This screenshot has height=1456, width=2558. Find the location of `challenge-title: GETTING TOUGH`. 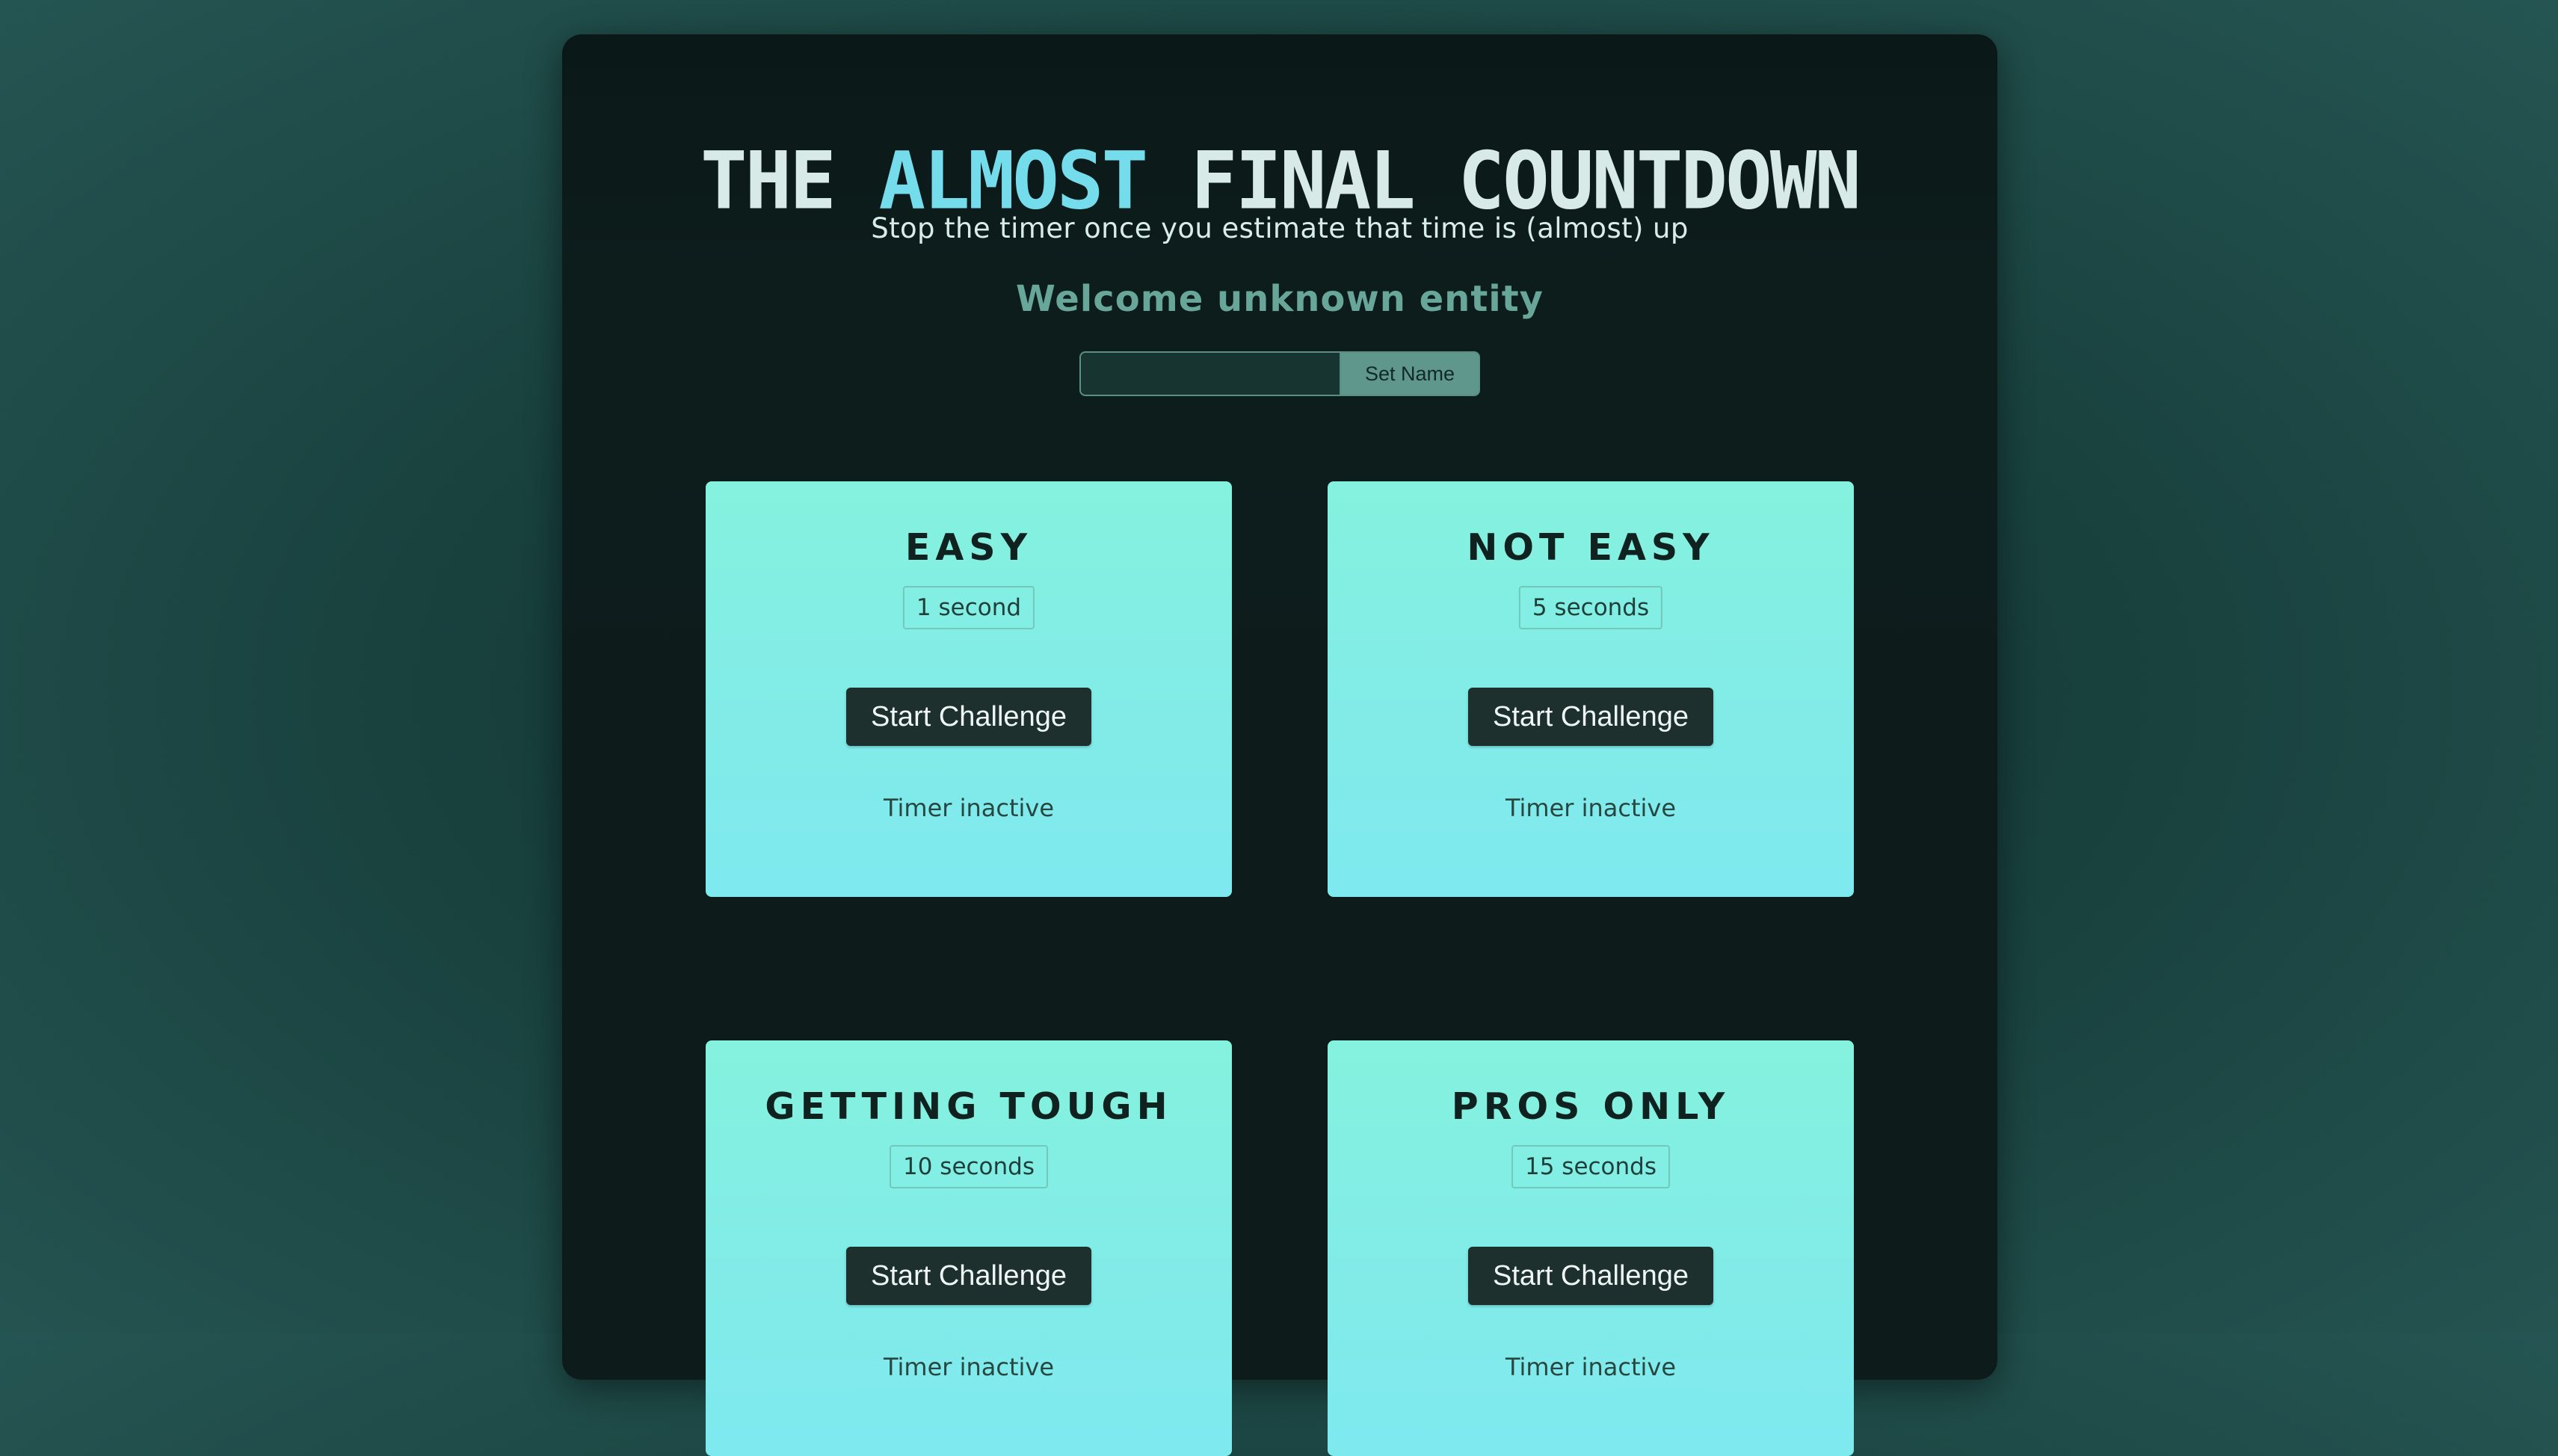

challenge-title: GETTING TOUGH is located at coordinates (969, 1106).